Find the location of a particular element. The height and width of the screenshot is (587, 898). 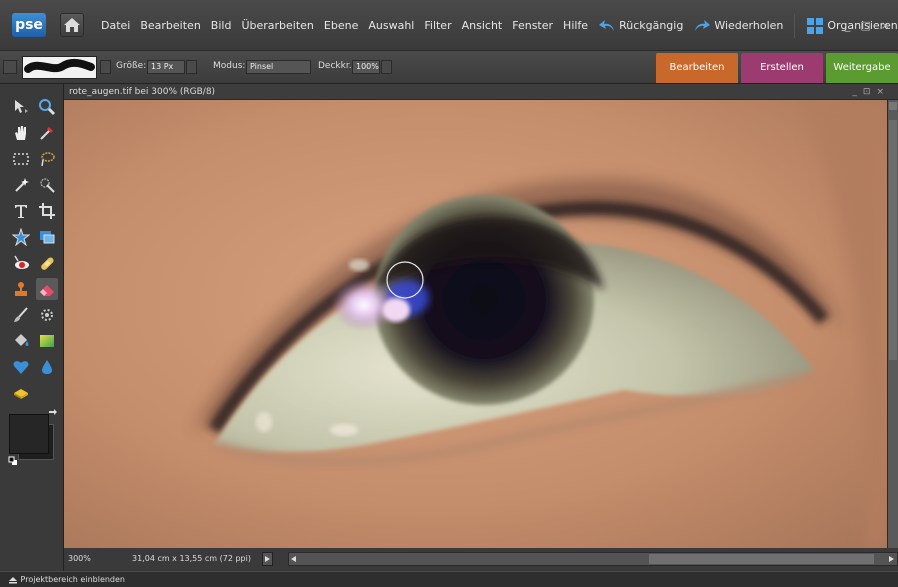

marquee-icon is located at coordinates (21, 159).